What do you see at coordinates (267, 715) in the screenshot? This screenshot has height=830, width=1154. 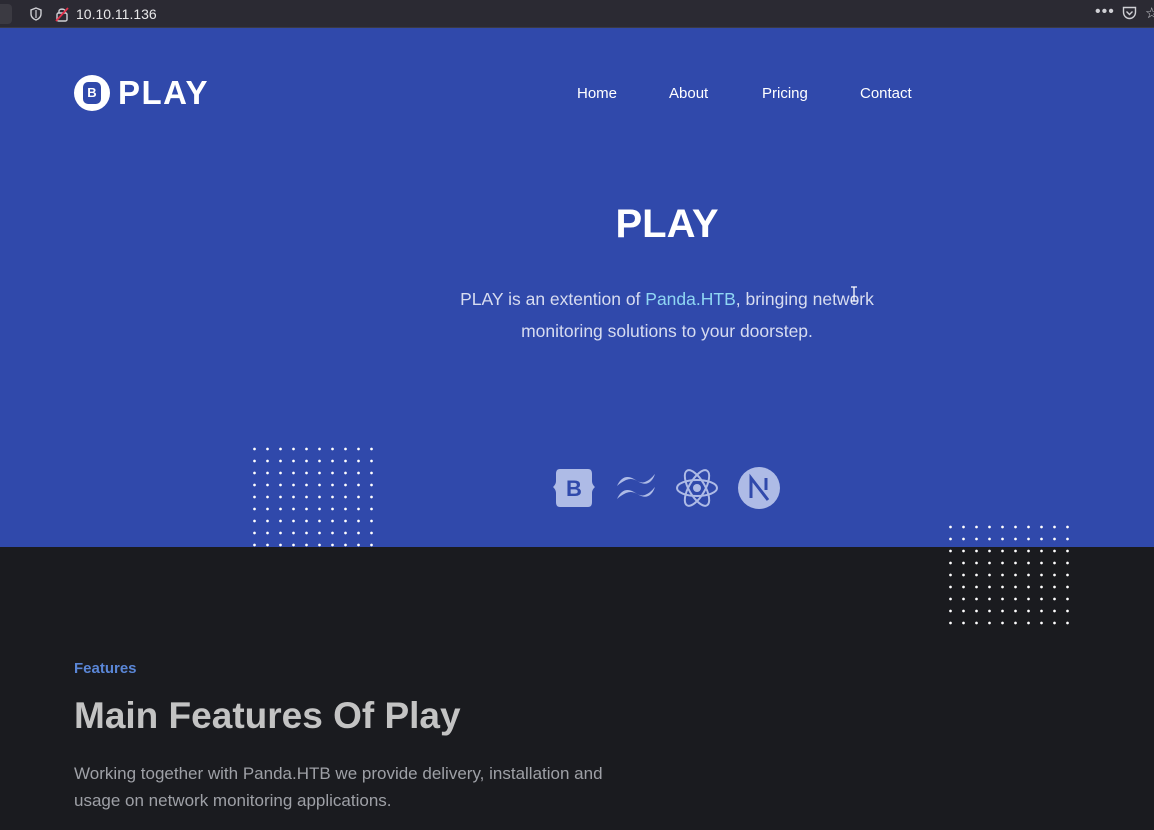 I see `features-title: Main Features Of Play` at bounding box center [267, 715].